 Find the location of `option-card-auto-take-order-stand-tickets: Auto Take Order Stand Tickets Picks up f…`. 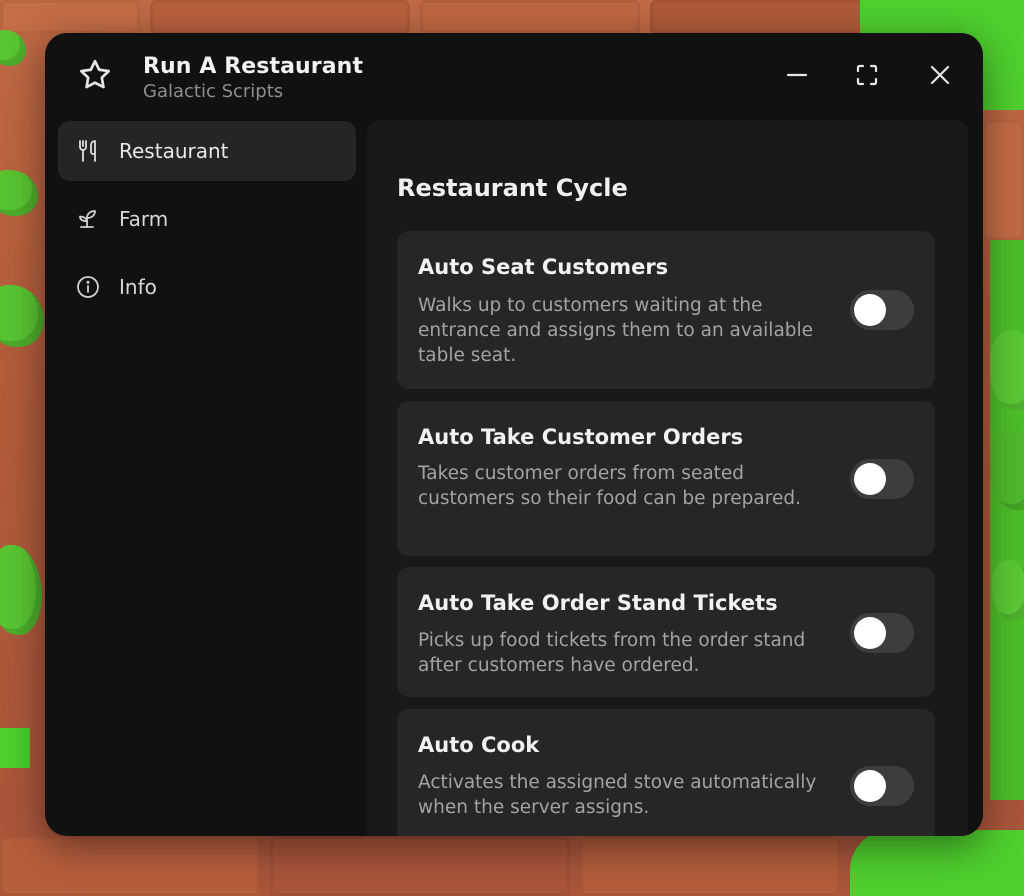

option-card-auto-take-order-stand-tickets: Auto Take Order Stand Tickets Picks up f… is located at coordinates (666, 632).